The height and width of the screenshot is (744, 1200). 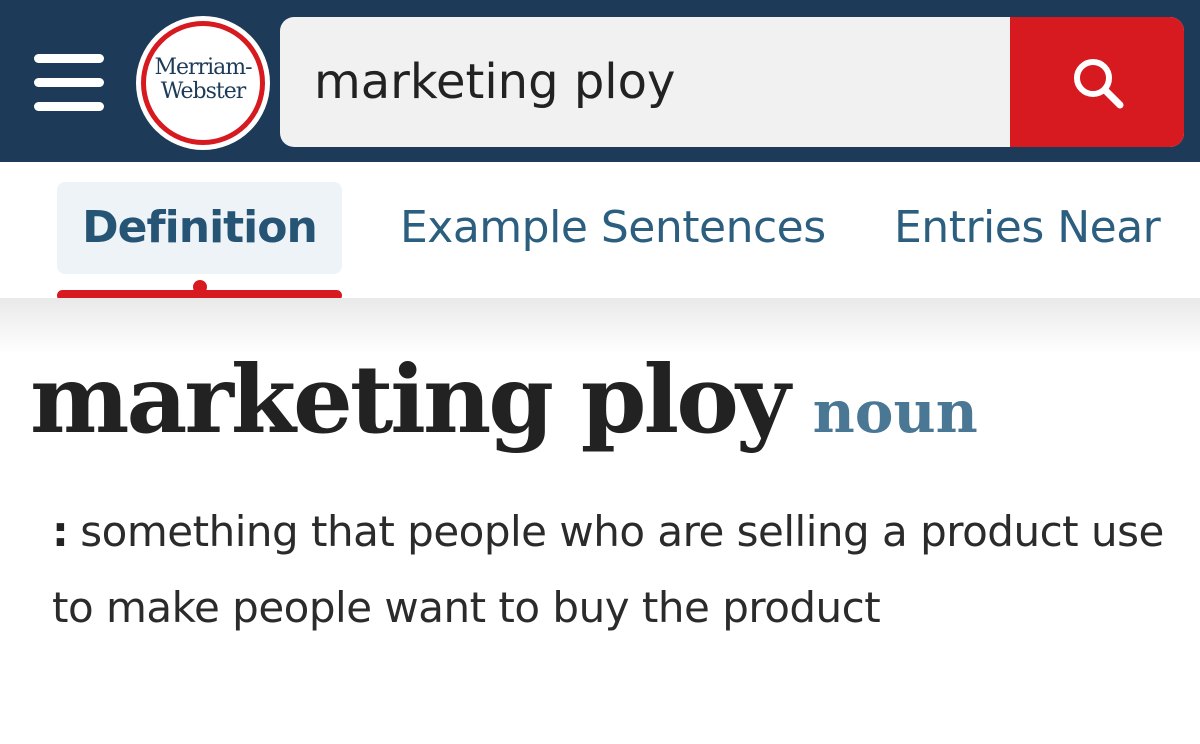 What do you see at coordinates (1027, 228) in the screenshot?
I see `tab-entries-near: Entries Near` at bounding box center [1027, 228].